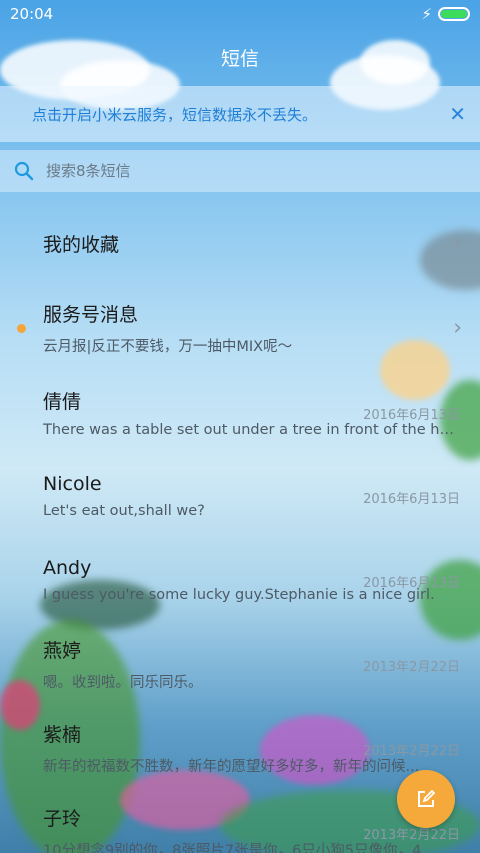  I want to click on compose-icon, so click(427, 798).